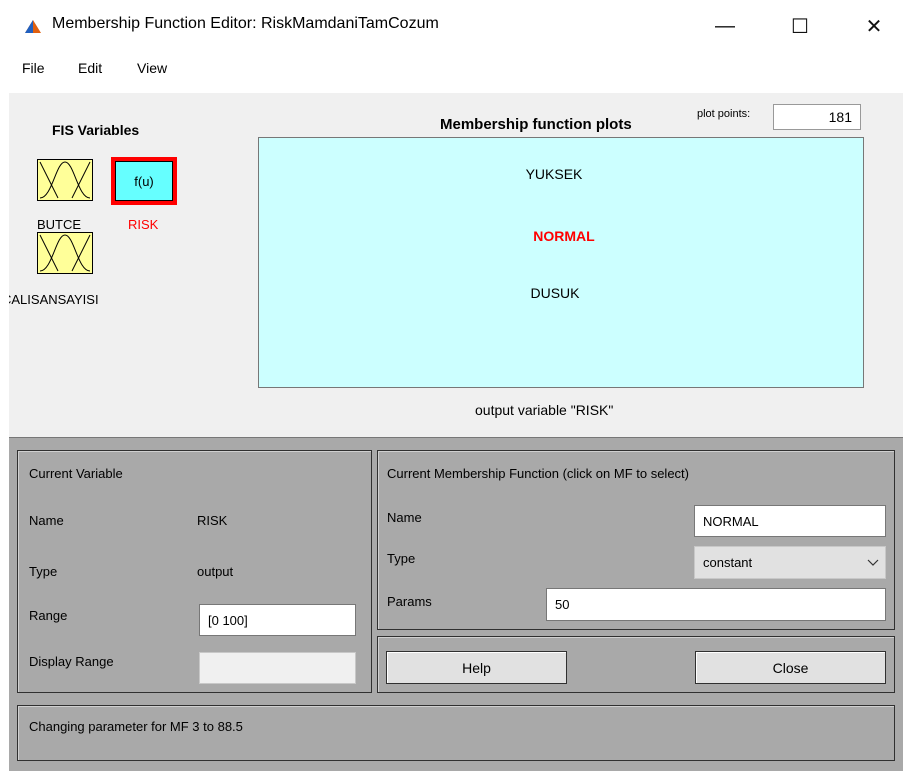 The image size is (903, 771). What do you see at coordinates (728, 562) in the screenshot?
I see `mf-type-value: constant` at bounding box center [728, 562].